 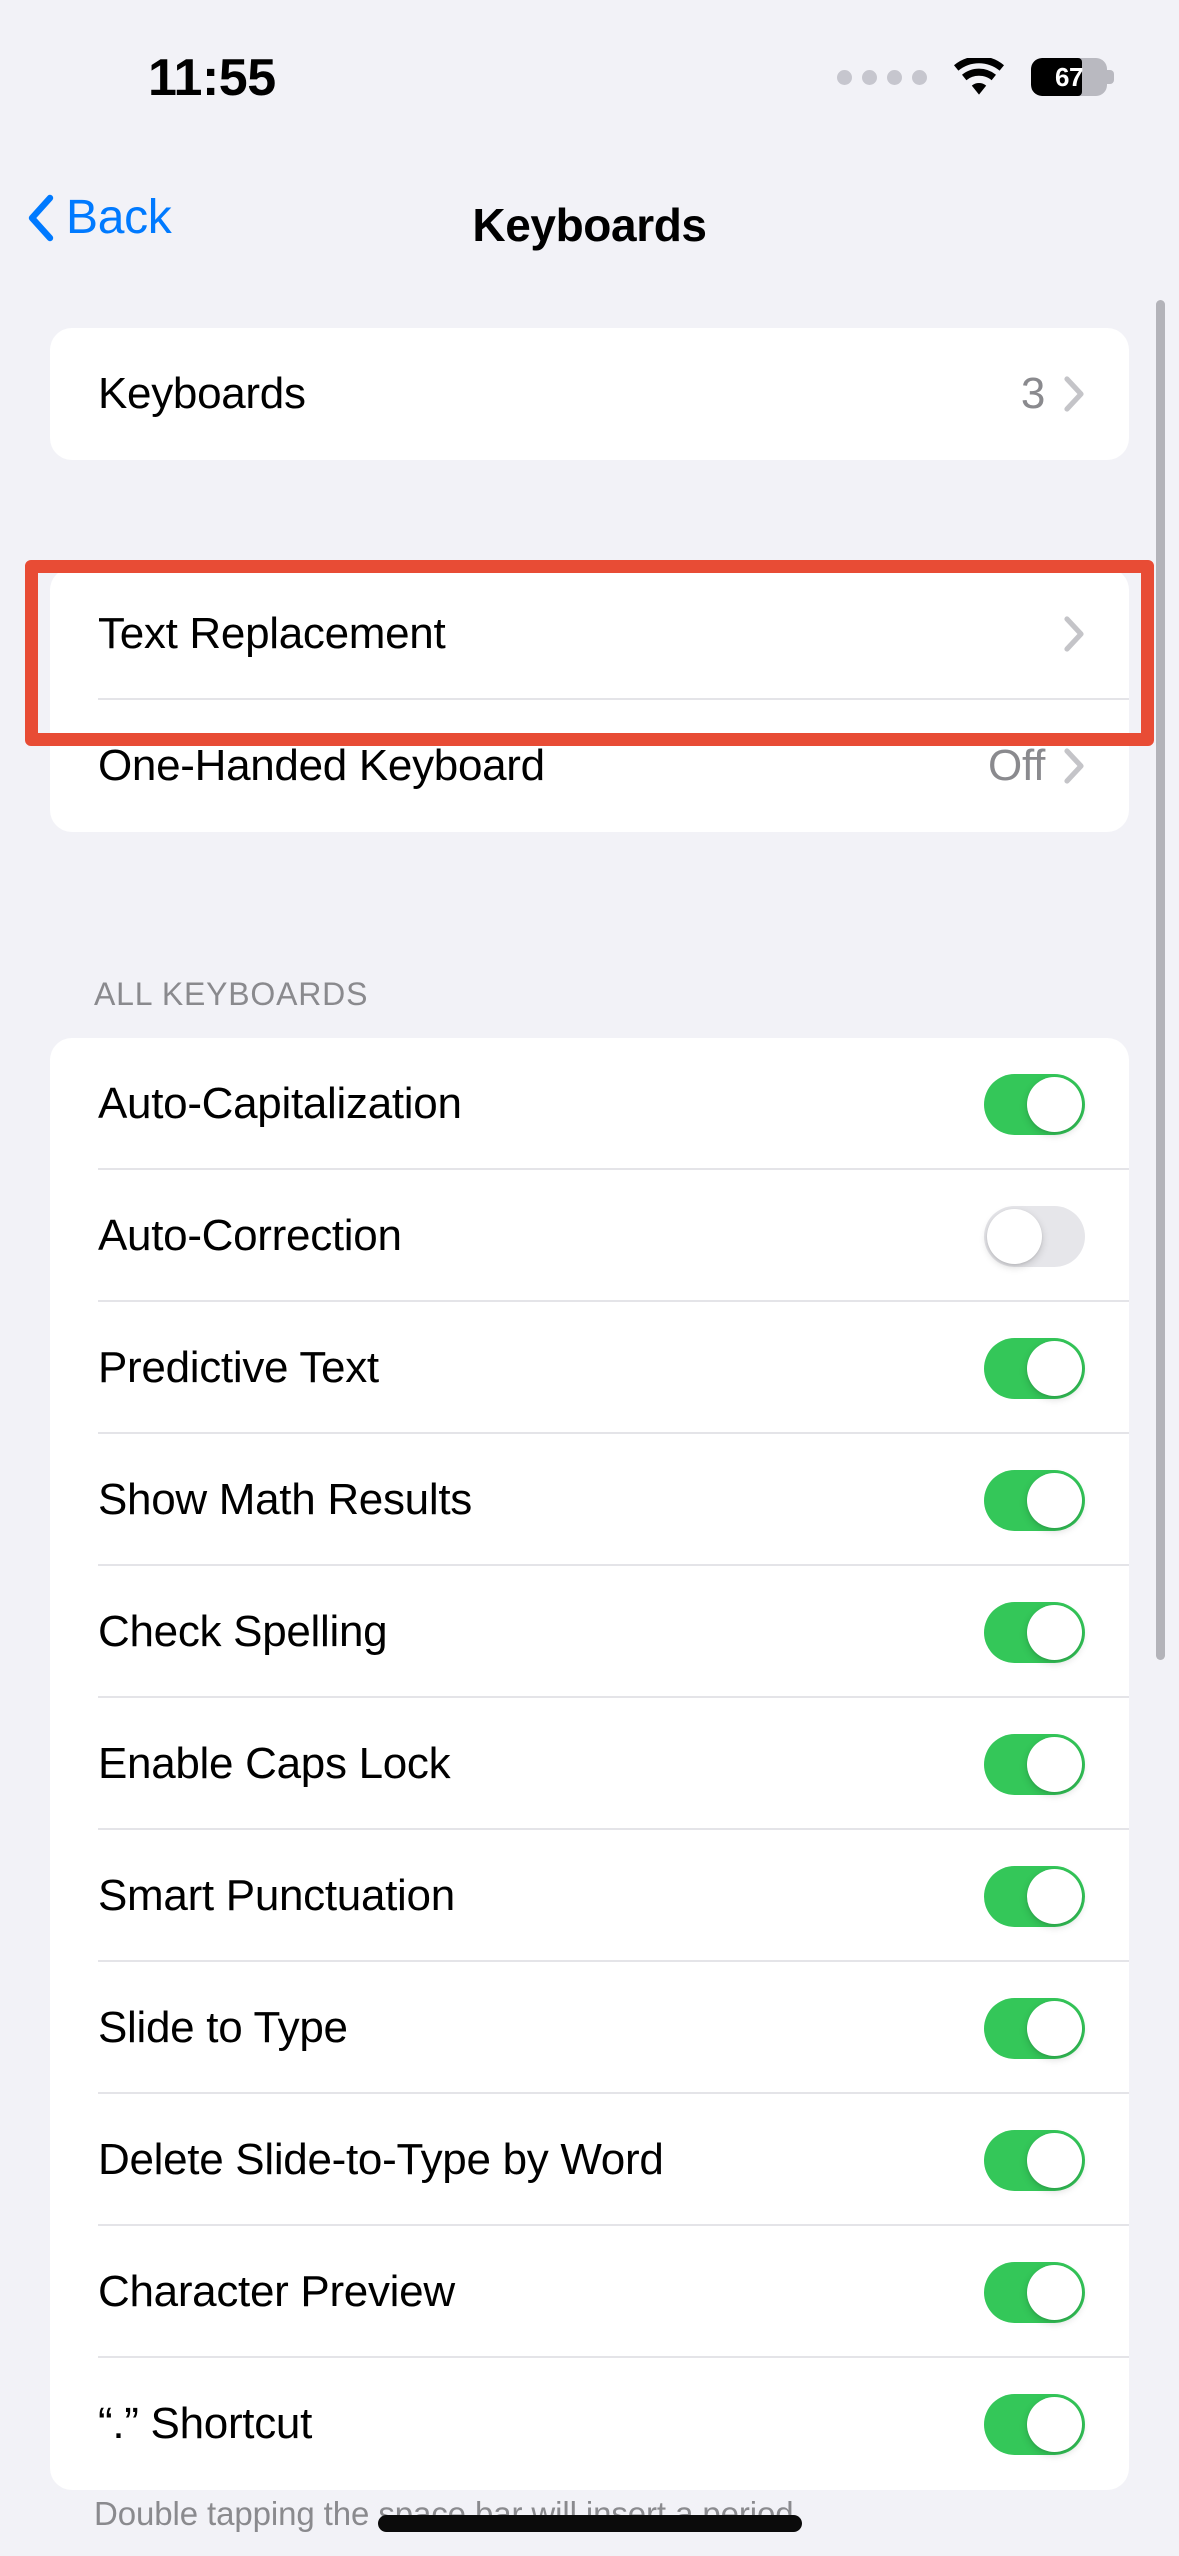 I want to click on navigation-bar: Back Keyboards, so click(x=589, y=228).